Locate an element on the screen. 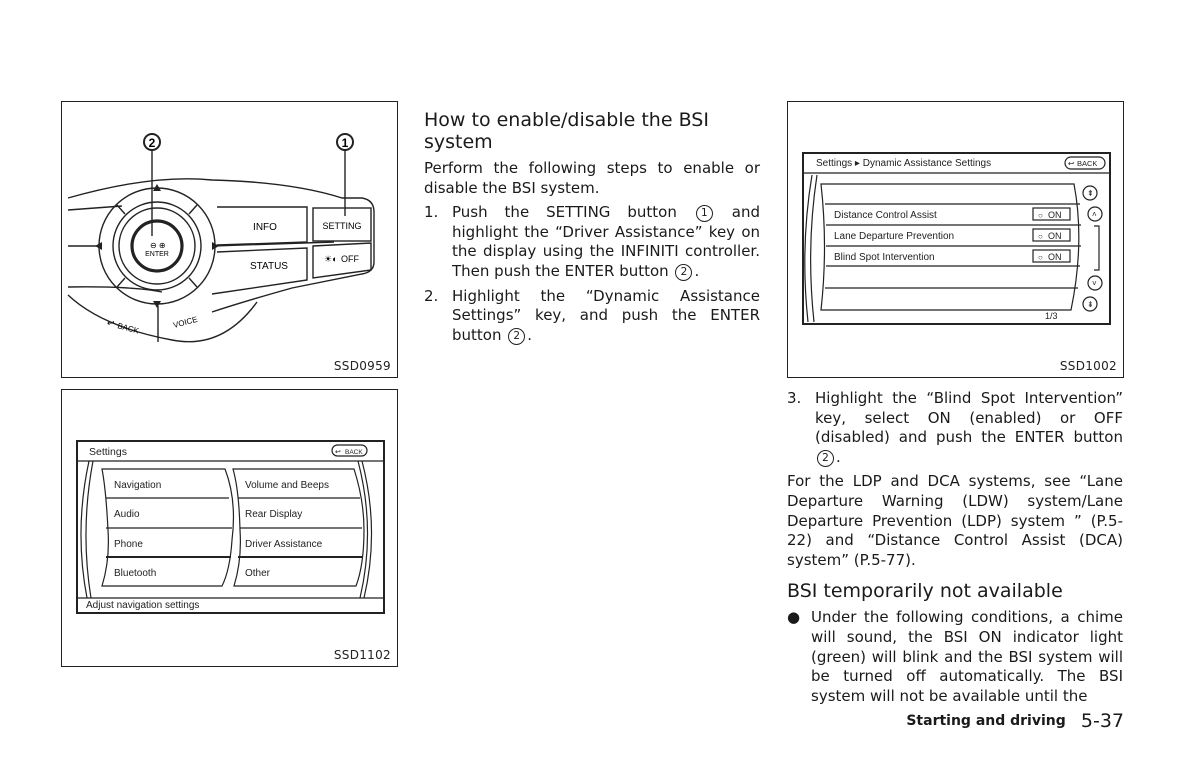 The width and height of the screenshot is (1200, 763). figure-id: SSD1102 is located at coordinates (362, 655).